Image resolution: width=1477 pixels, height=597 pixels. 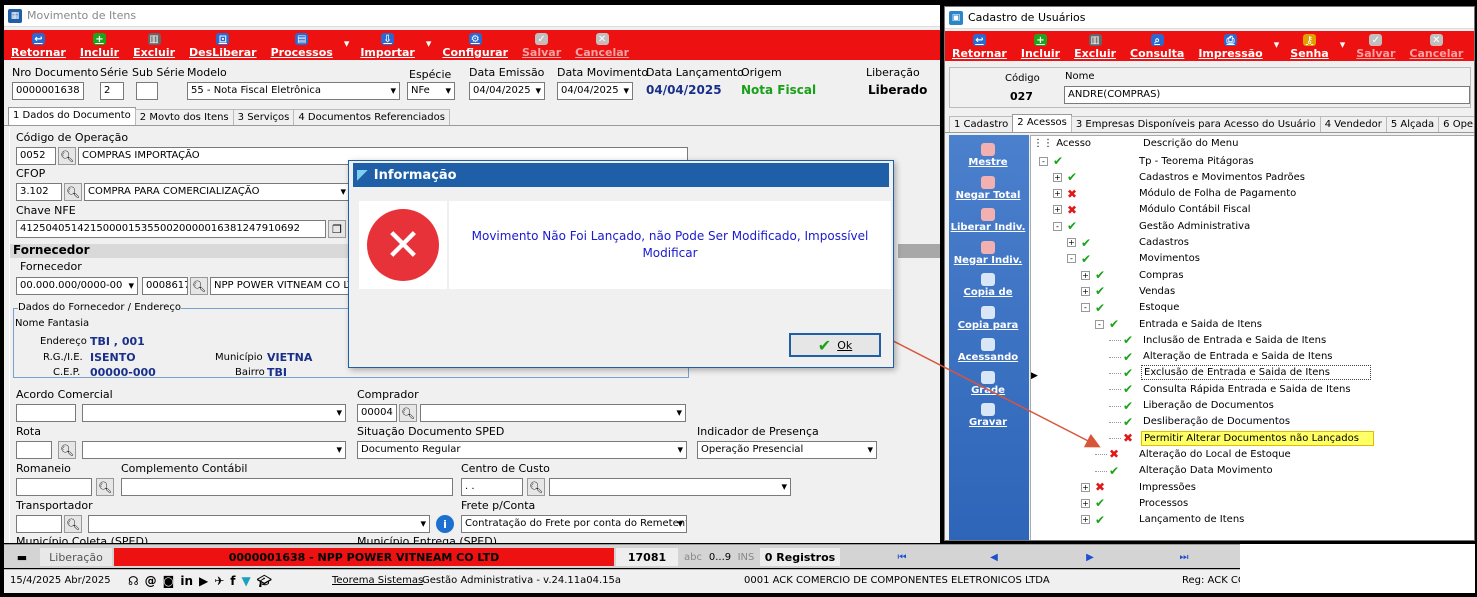 What do you see at coordinates (835, 345) in the screenshot?
I see `ok-button: ✔ Ok` at bounding box center [835, 345].